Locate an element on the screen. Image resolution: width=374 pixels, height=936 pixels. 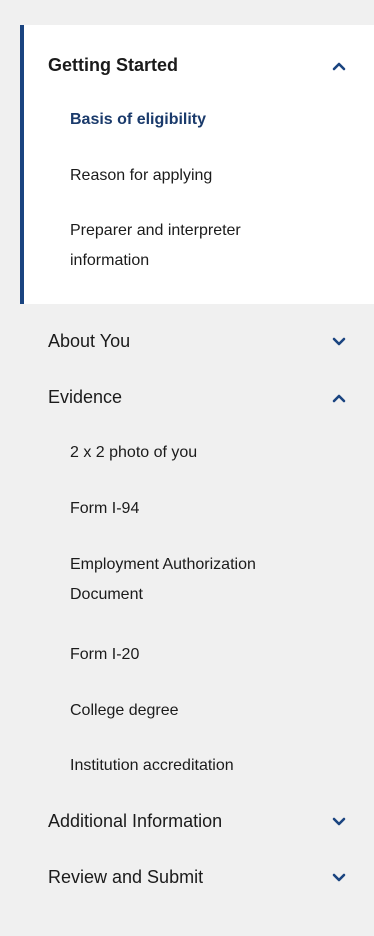
nav-section-label: Evidence is located at coordinates (85, 397).